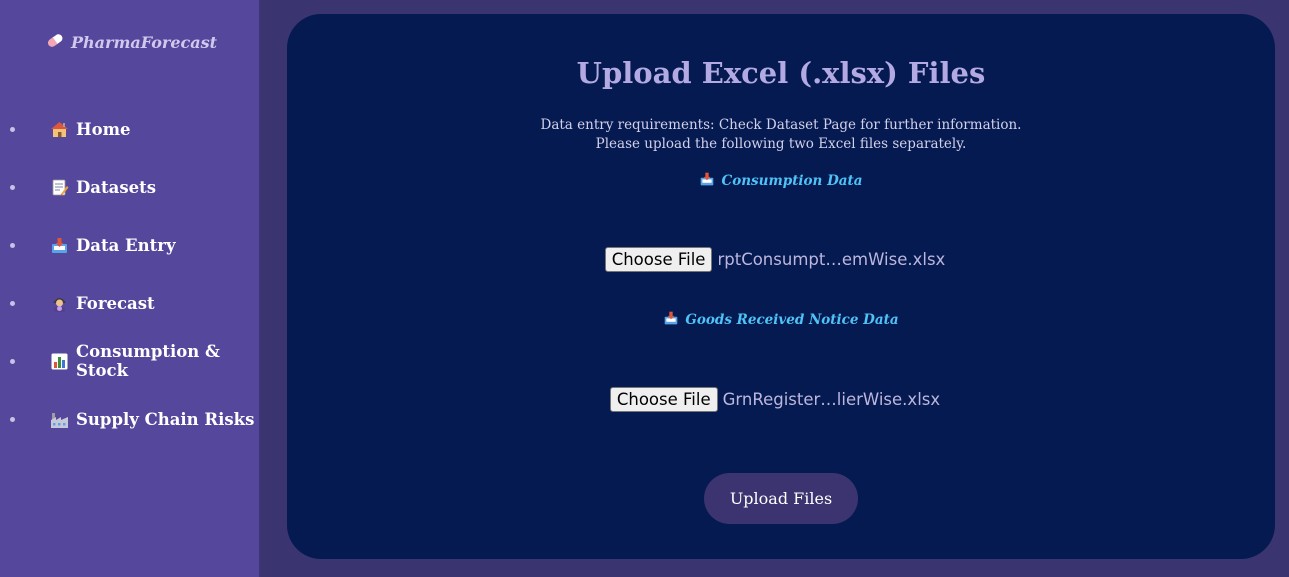 Image resolution: width=1289 pixels, height=577 pixels. I want to click on sidebar-item-forecast: Forecast, so click(130, 303).